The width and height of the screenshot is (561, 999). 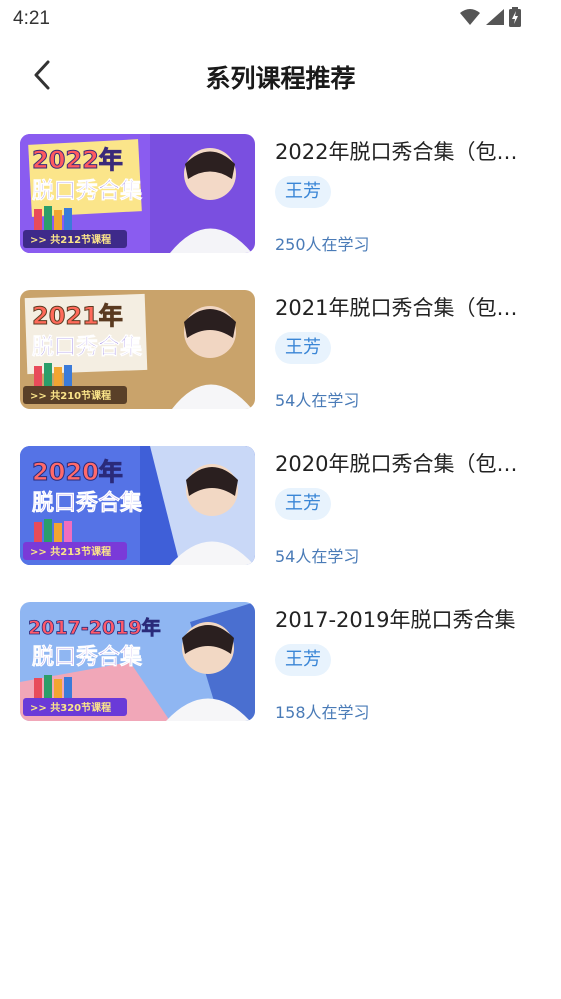 What do you see at coordinates (405, 152) in the screenshot?
I see `course-title: 2022年脱口秀合集（包含212节课程）` at bounding box center [405, 152].